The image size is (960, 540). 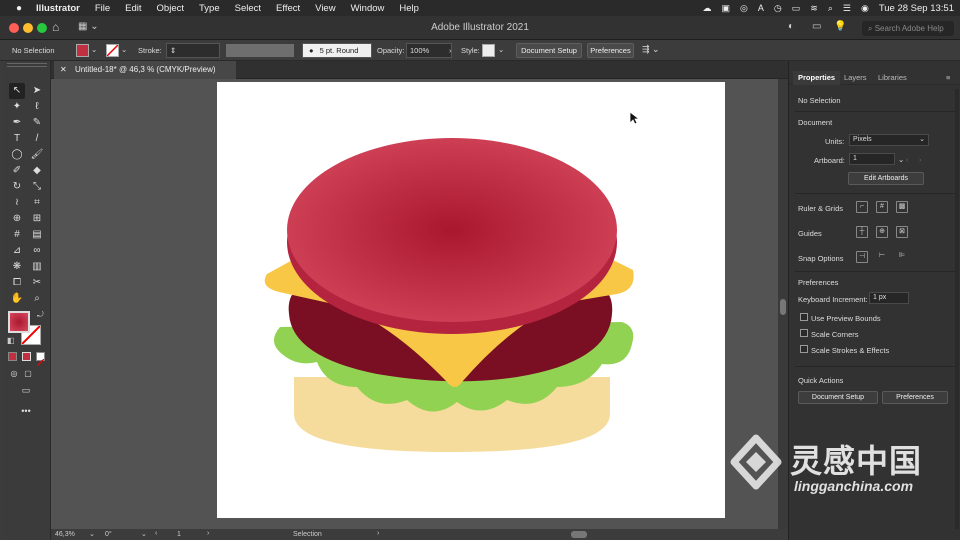 What do you see at coordinates (886, 178) in the screenshot?
I see `edit-artboards-button: Edit Artboards` at bounding box center [886, 178].